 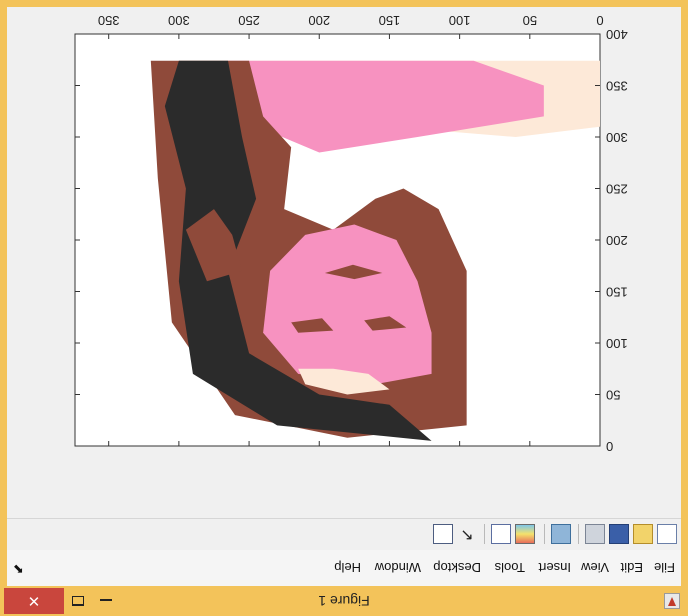 What do you see at coordinates (249, 20) in the screenshot?
I see `x-tick-label: 250` at bounding box center [249, 20].